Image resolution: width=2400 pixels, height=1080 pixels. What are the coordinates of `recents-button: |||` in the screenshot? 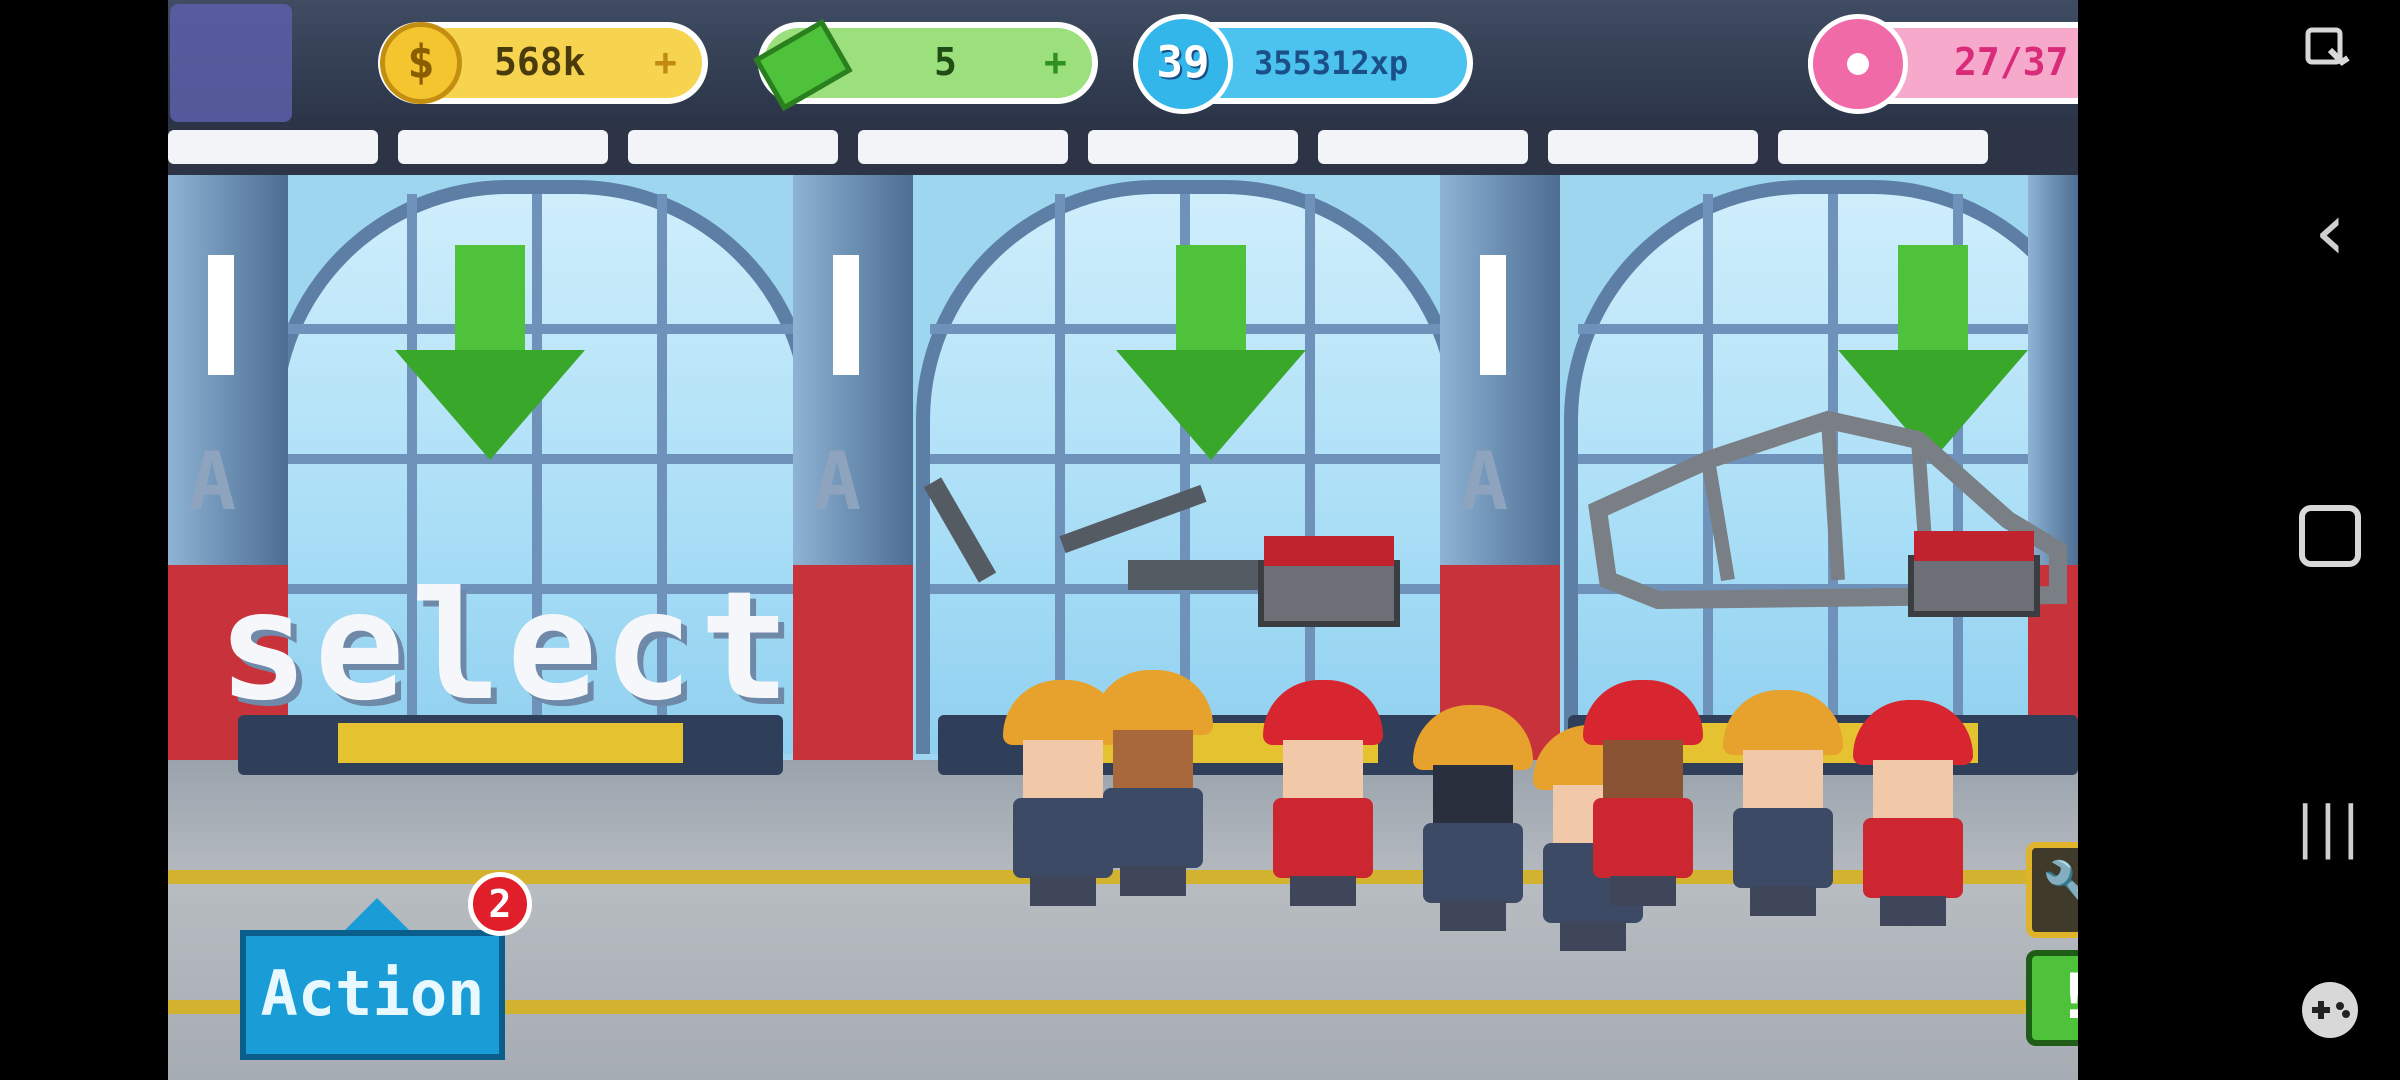 It's located at (2330, 845).